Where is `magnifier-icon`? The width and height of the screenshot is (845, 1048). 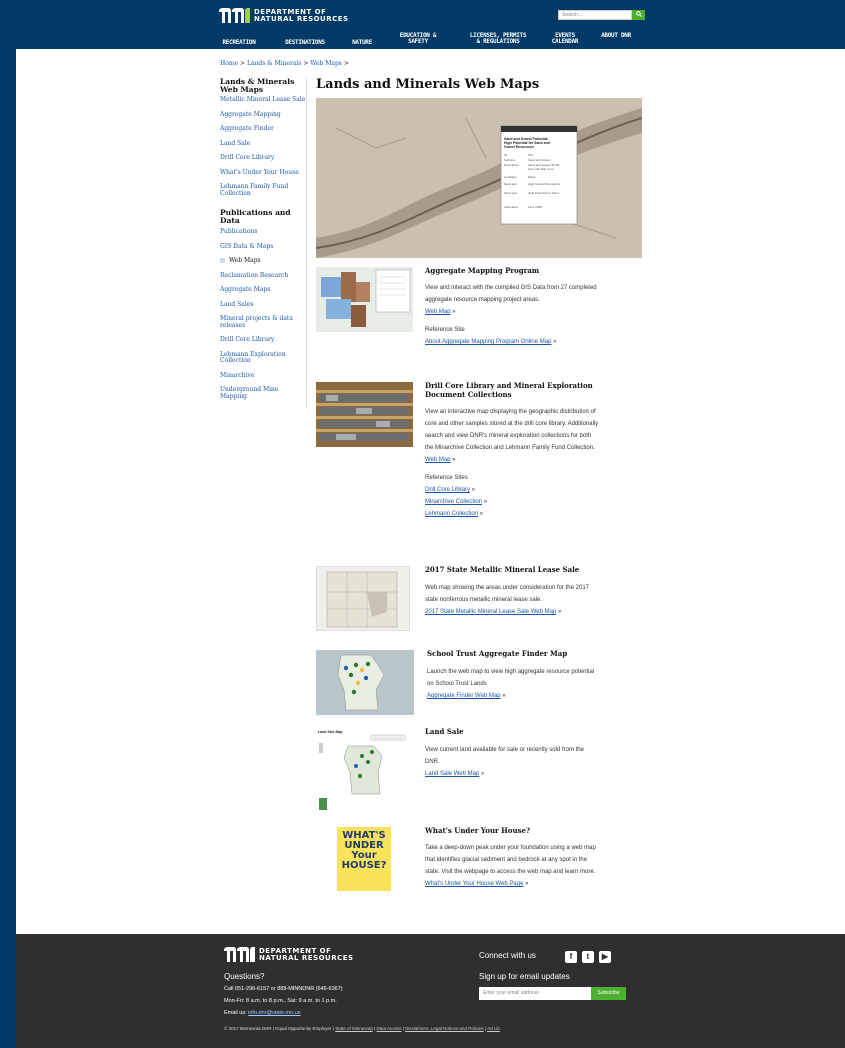 magnifier-icon is located at coordinates (638, 14).